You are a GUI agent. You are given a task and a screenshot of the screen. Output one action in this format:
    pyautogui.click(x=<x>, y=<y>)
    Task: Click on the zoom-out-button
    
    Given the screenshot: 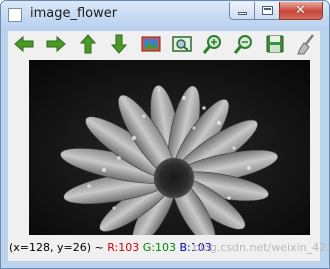 What is the action you would take?
    pyautogui.click(x=244, y=44)
    